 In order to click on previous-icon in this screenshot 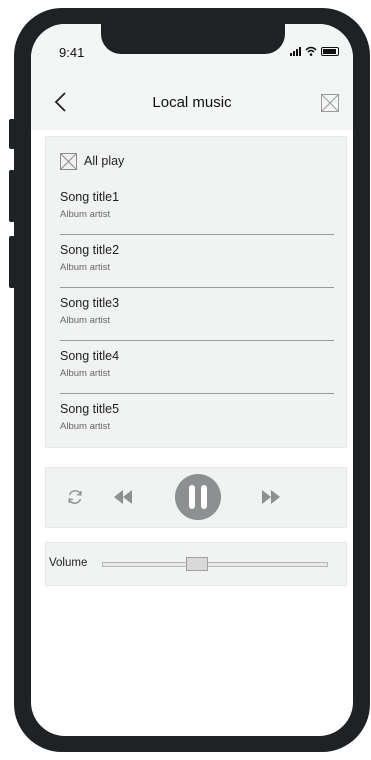, I will do `click(123, 497)`.